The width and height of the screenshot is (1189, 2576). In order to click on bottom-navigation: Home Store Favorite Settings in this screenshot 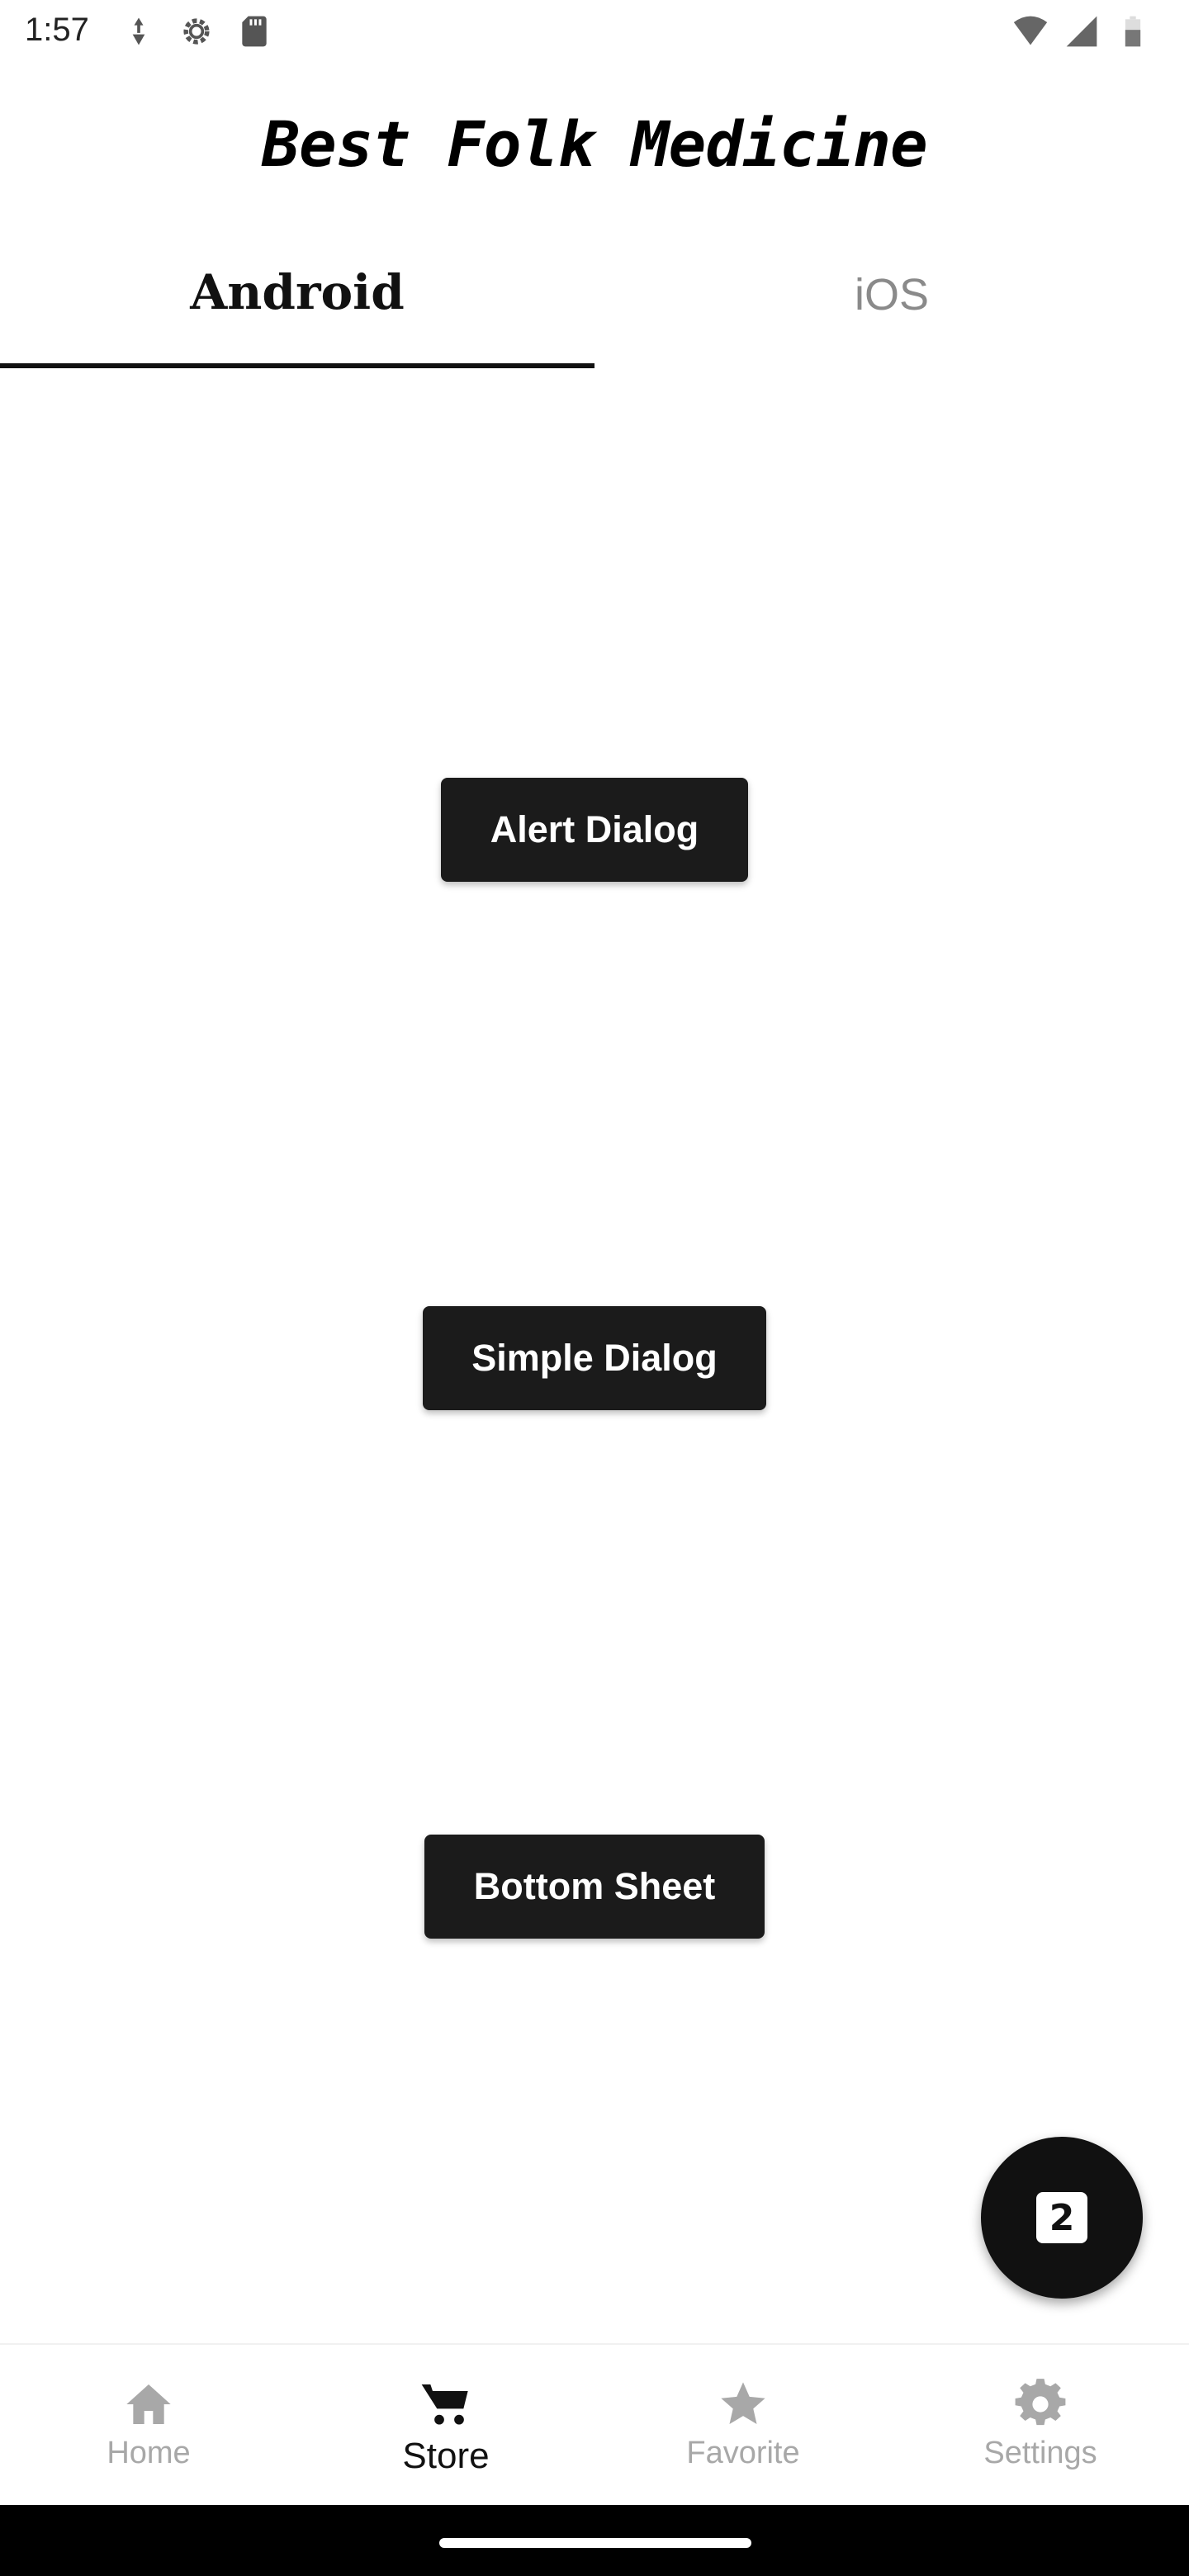, I will do `click(594, 2424)`.